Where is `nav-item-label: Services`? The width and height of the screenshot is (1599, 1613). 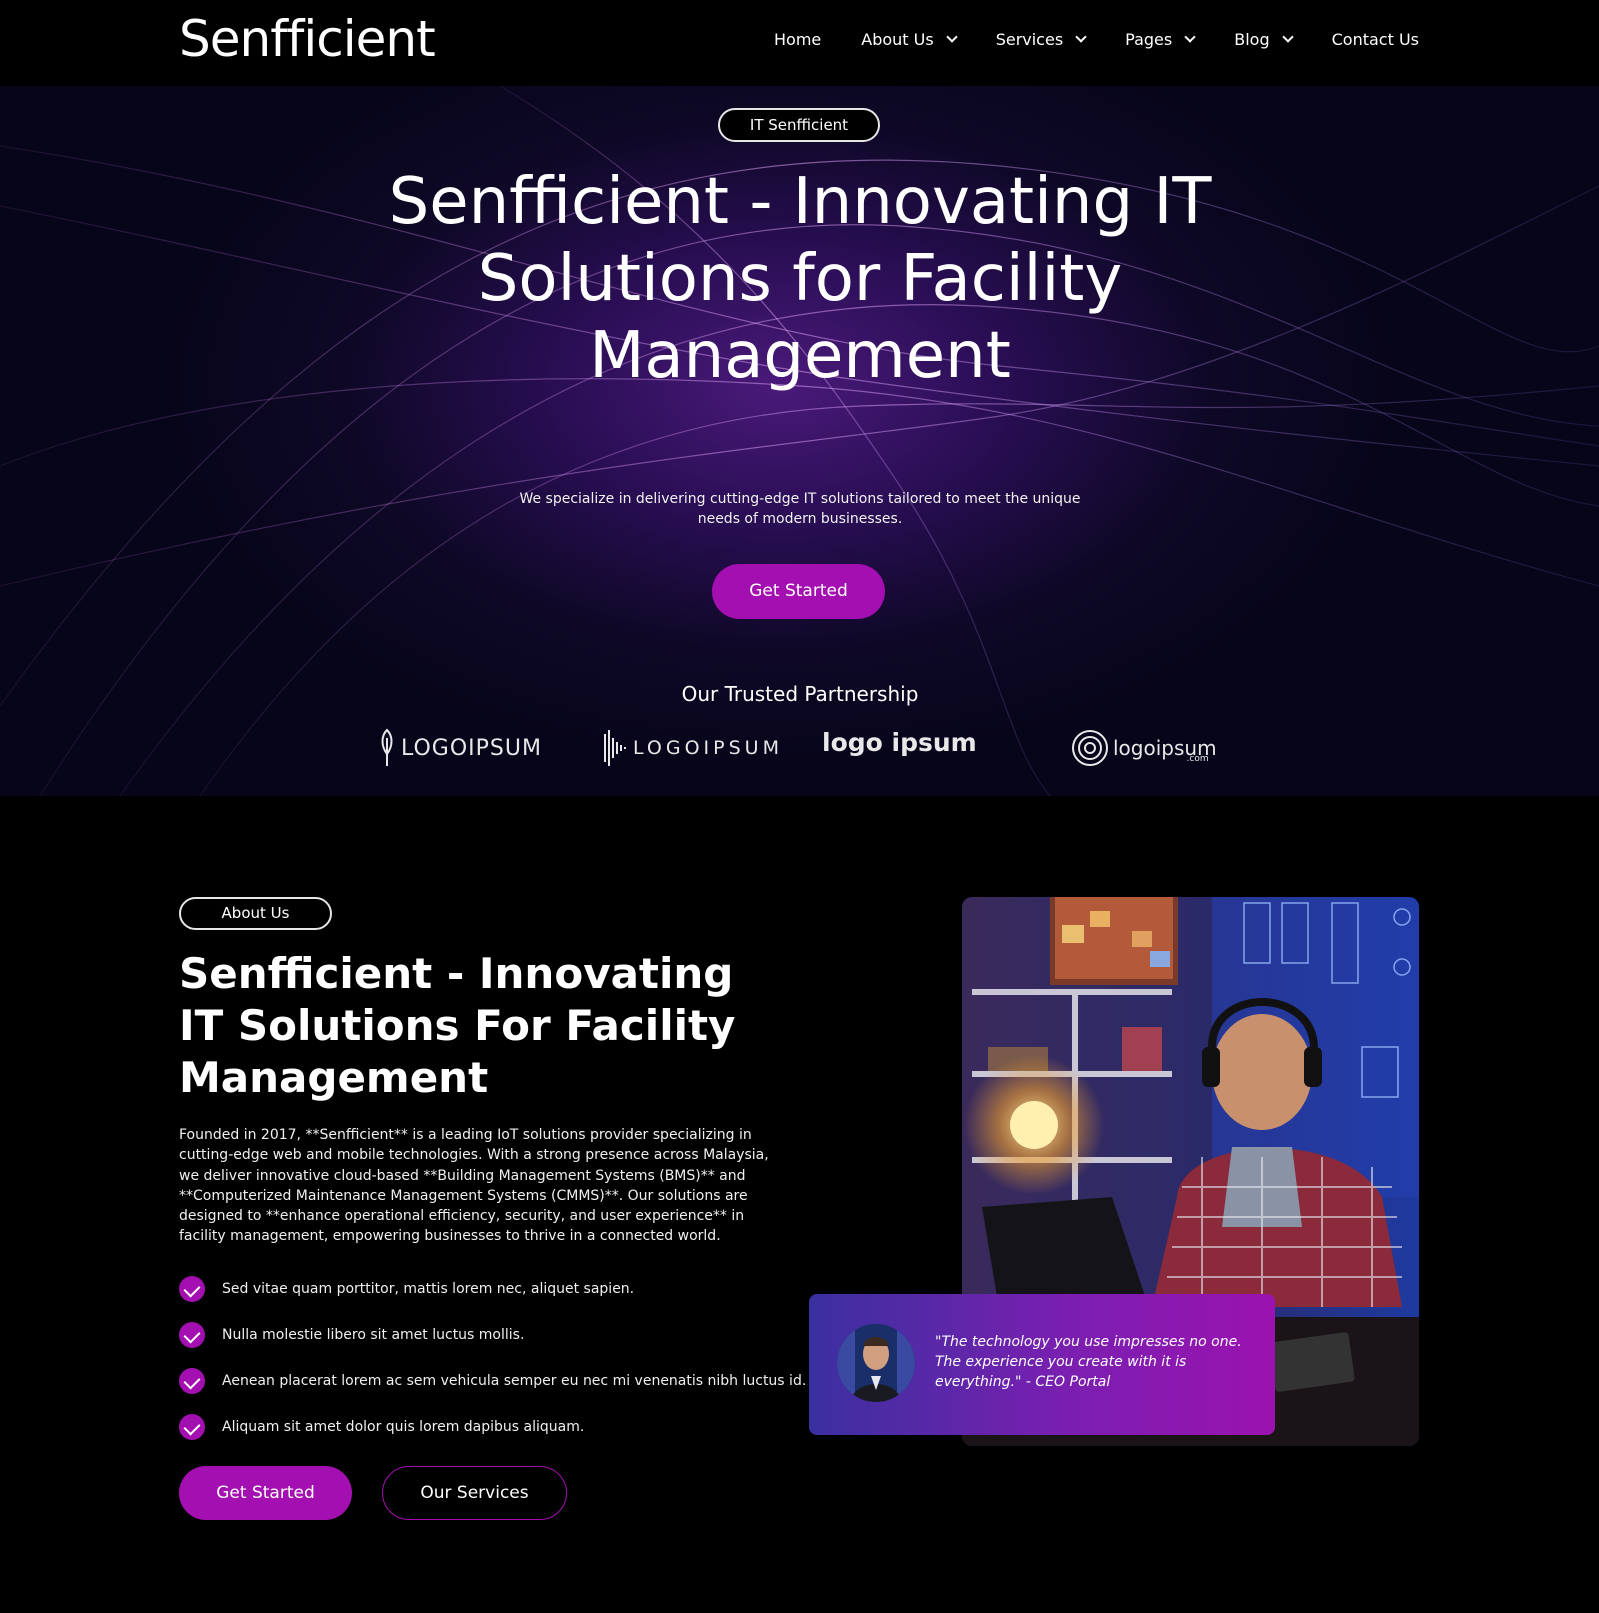 nav-item-label: Services is located at coordinates (1029, 39).